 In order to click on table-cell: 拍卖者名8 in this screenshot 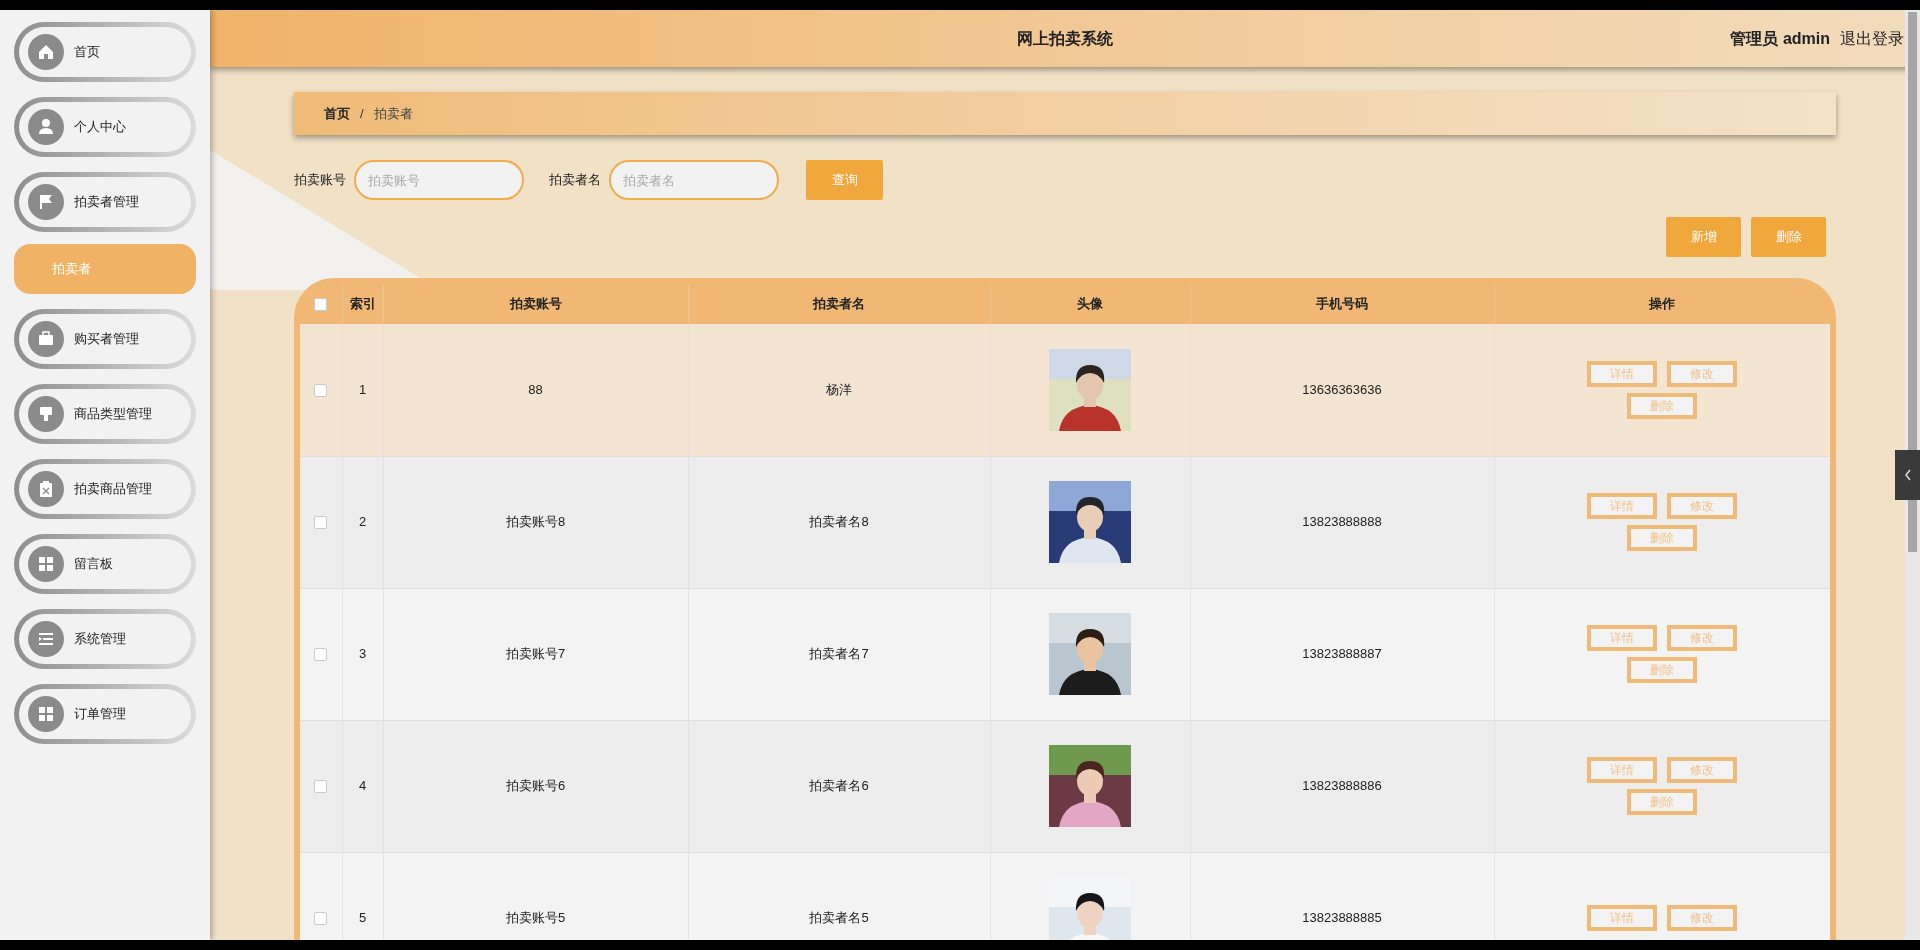, I will do `click(839, 522)`.